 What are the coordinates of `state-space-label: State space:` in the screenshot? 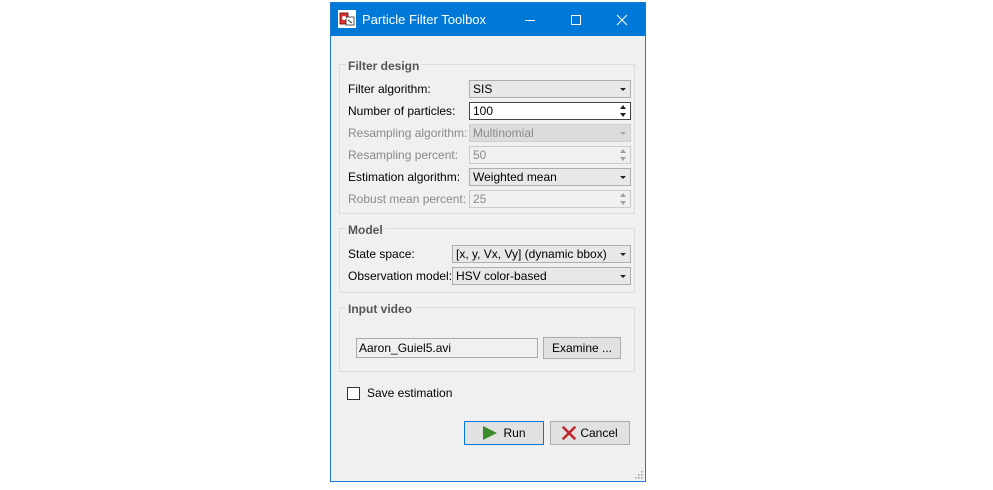 It's located at (381, 254).